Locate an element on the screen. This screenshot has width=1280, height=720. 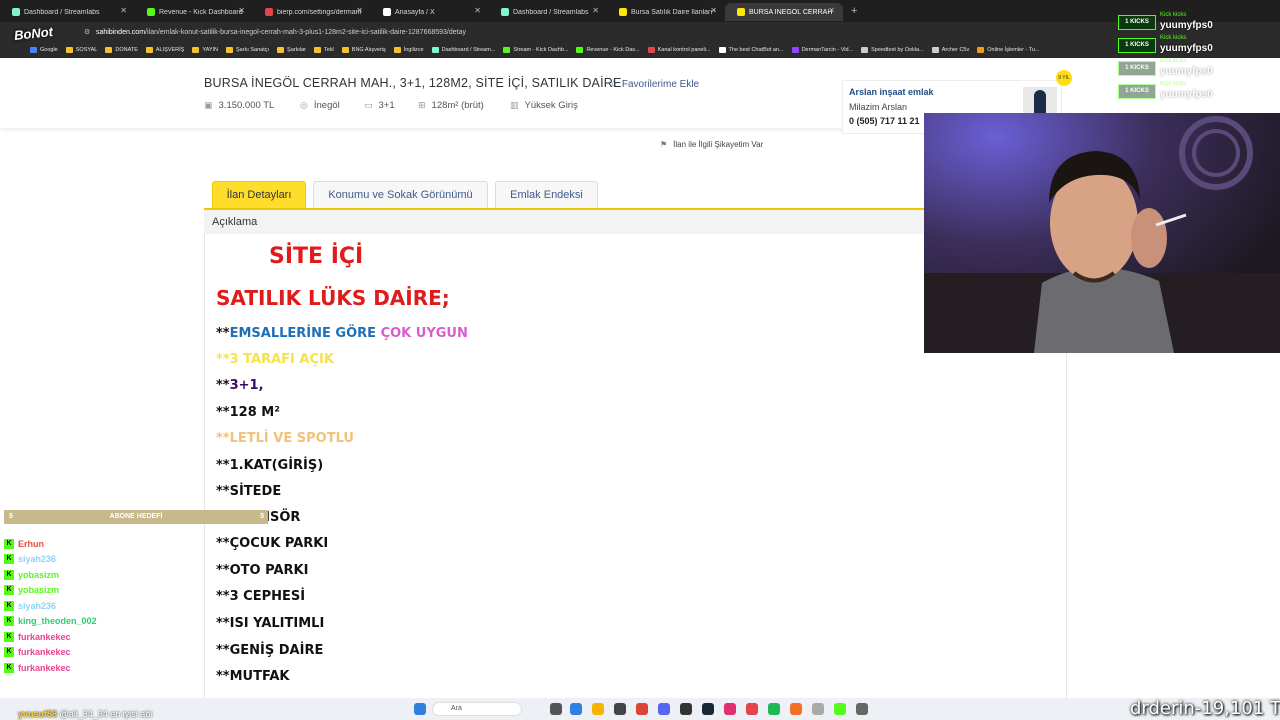
app-icon is located at coordinates (818, 709).